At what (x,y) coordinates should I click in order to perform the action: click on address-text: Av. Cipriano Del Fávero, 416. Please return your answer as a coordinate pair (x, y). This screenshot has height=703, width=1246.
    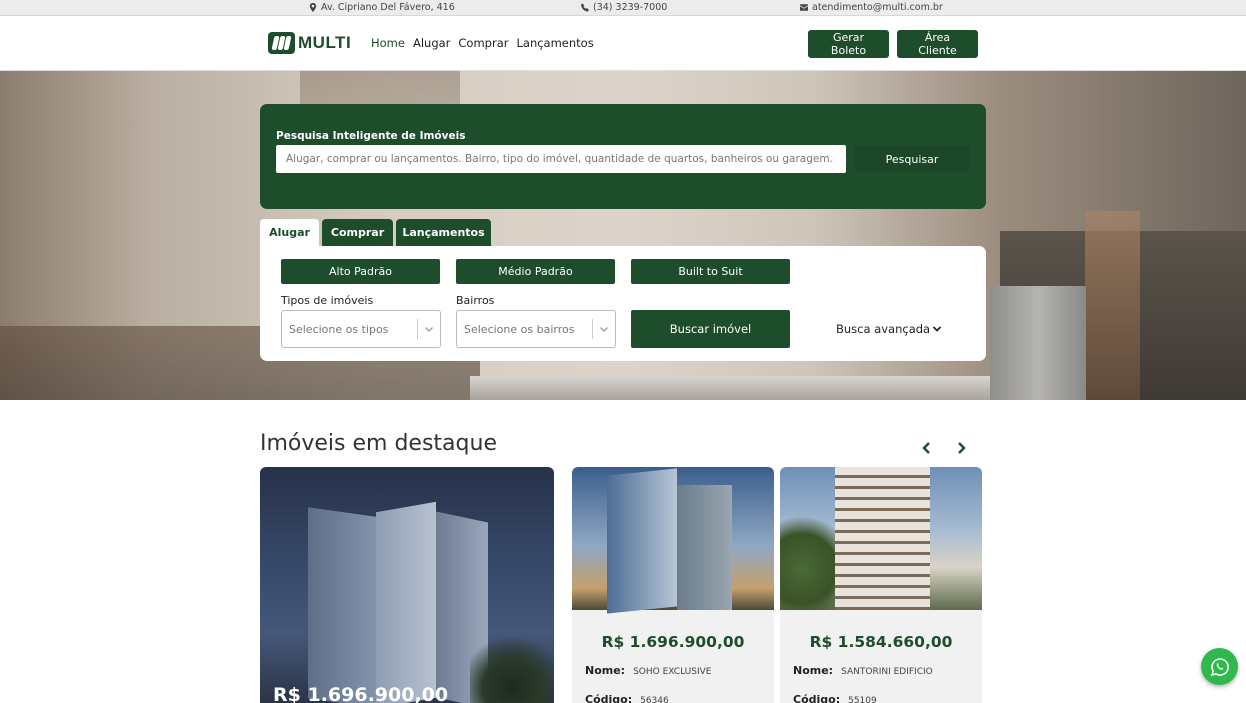
    Looking at the image, I should click on (388, 7).